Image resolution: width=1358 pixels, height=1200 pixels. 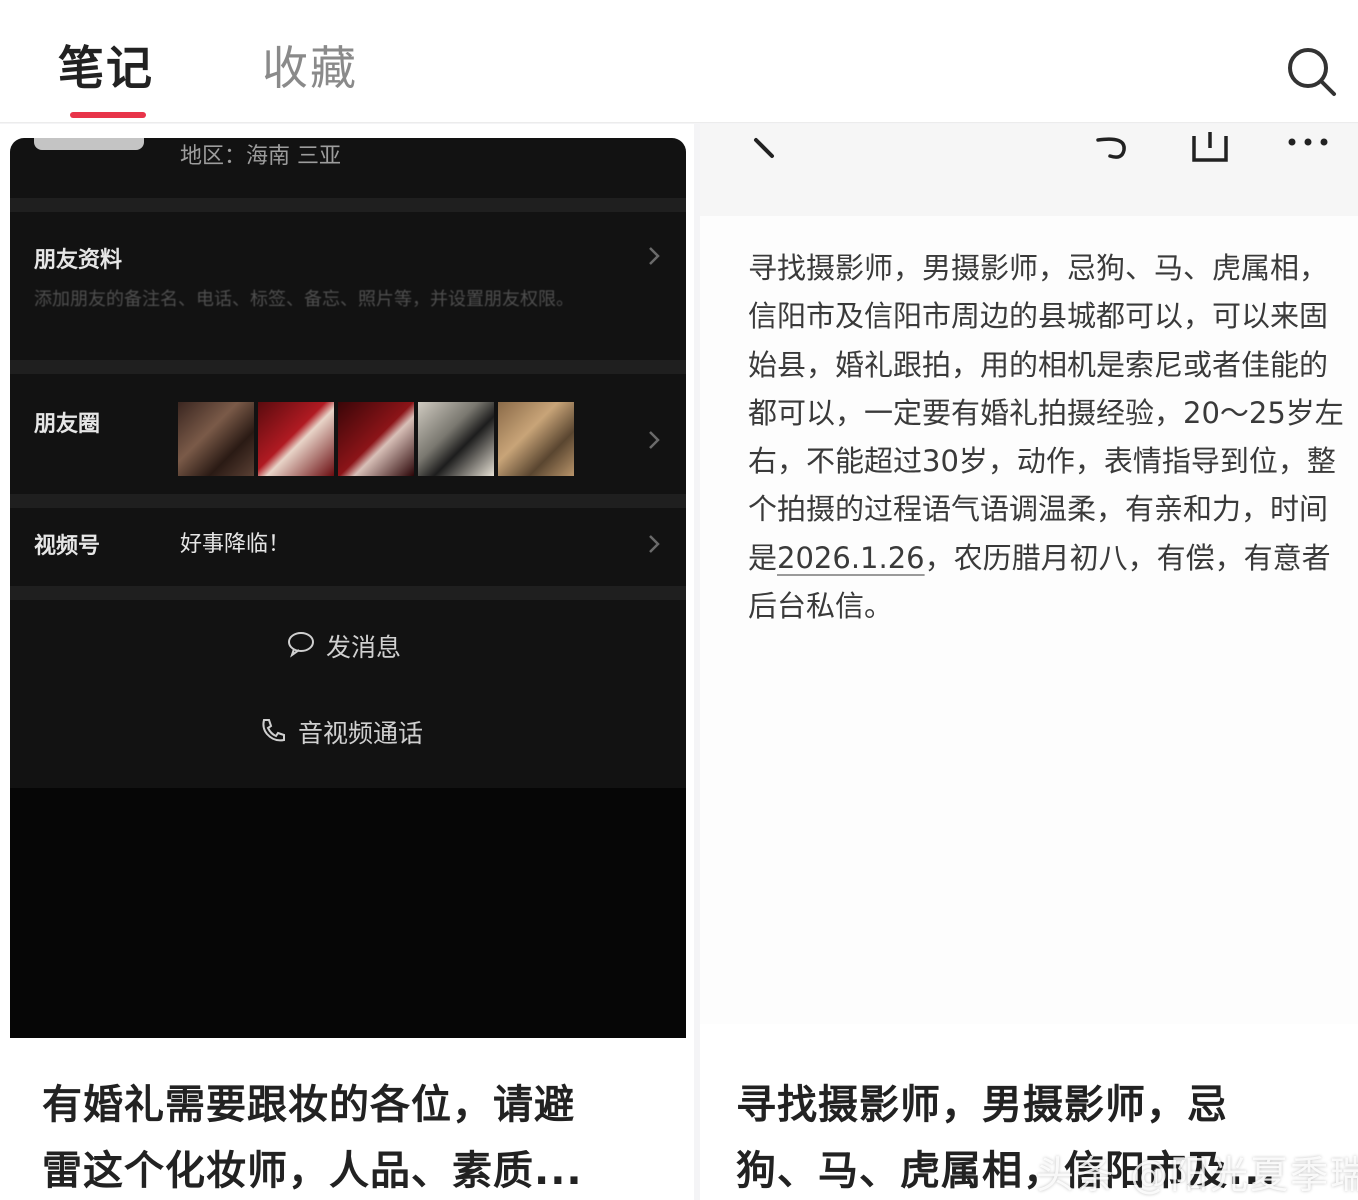 What do you see at coordinates (304, 299) in the screenshot?
I see `friend-info-desc: 添加朋友的备注名、电话、标签、备忘、照片等，并设置朋友权限。` at bounding box center [304, 299].